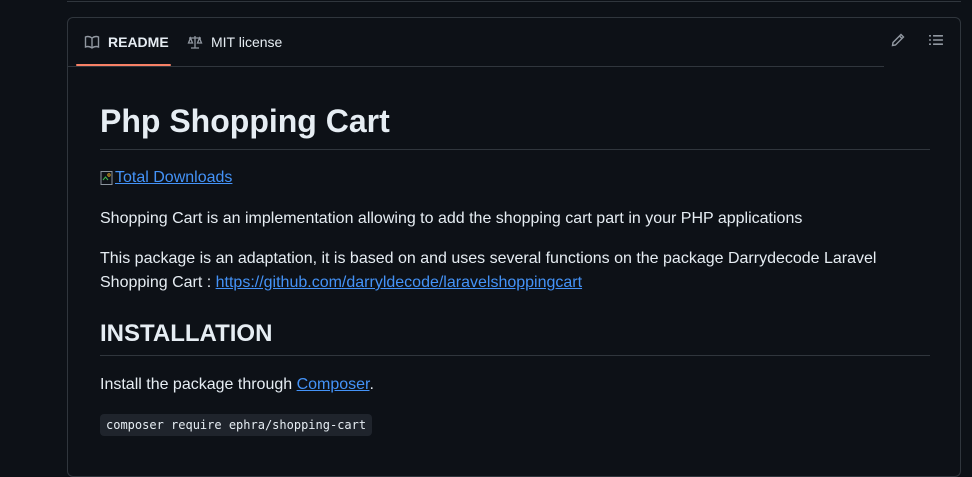  I want to click on edit-button, so click(898, 42).